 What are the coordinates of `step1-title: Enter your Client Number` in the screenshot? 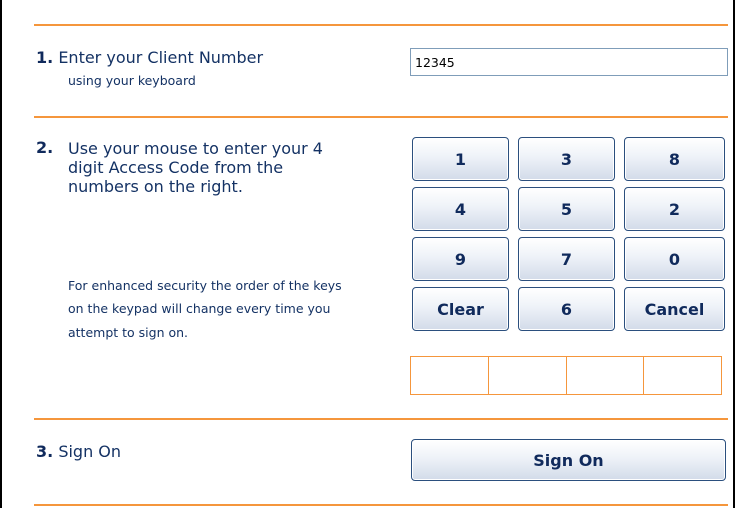 It's located at (161, 57).